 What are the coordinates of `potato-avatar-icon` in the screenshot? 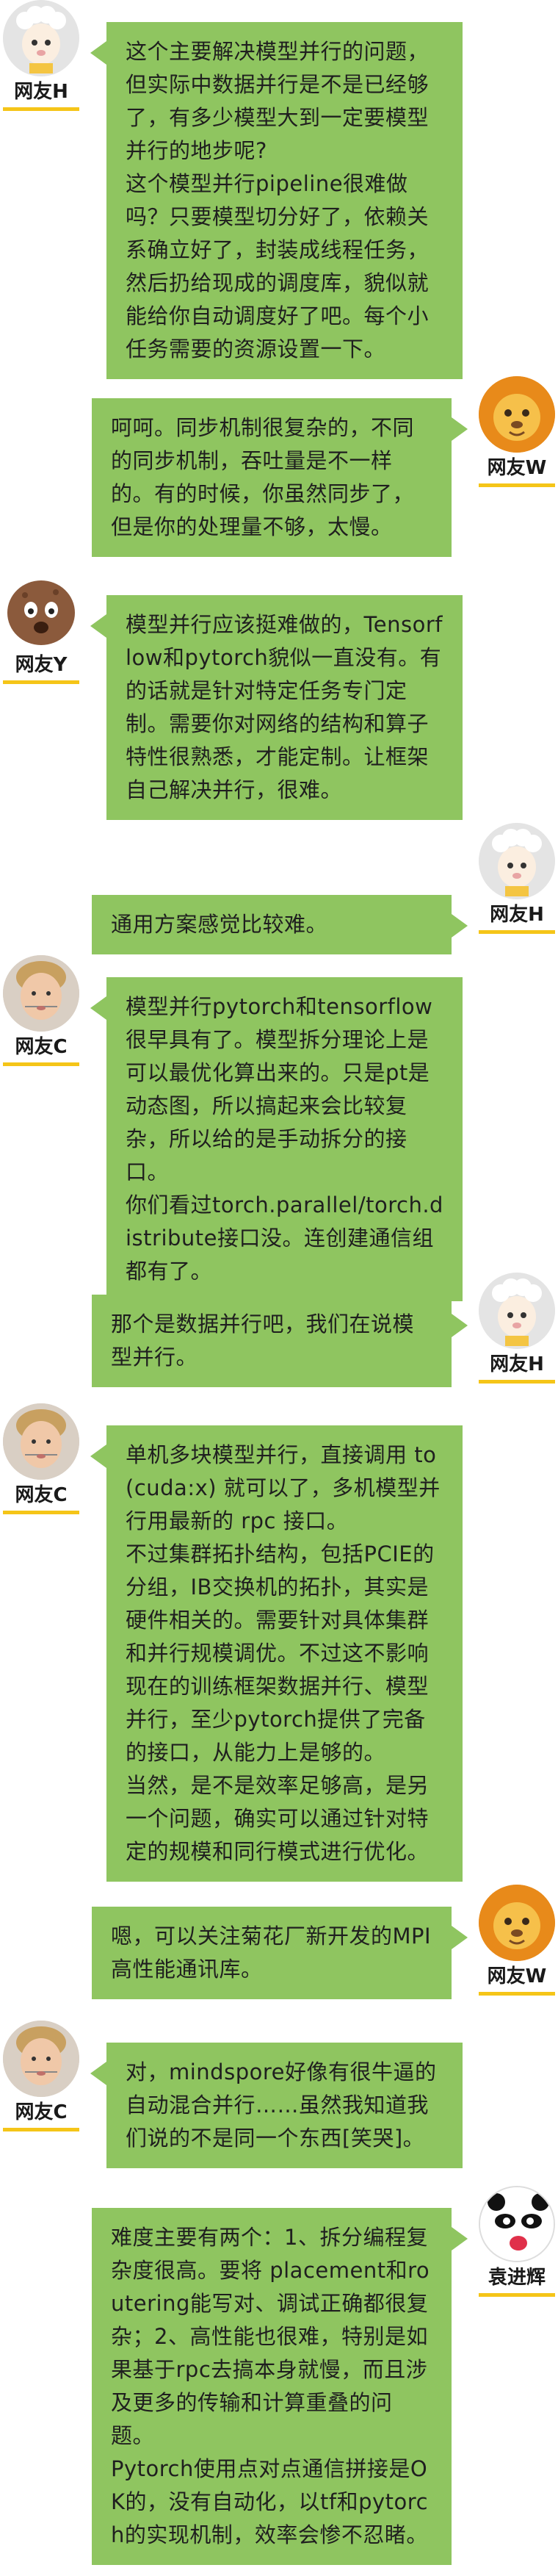 It's located at (41, 611).